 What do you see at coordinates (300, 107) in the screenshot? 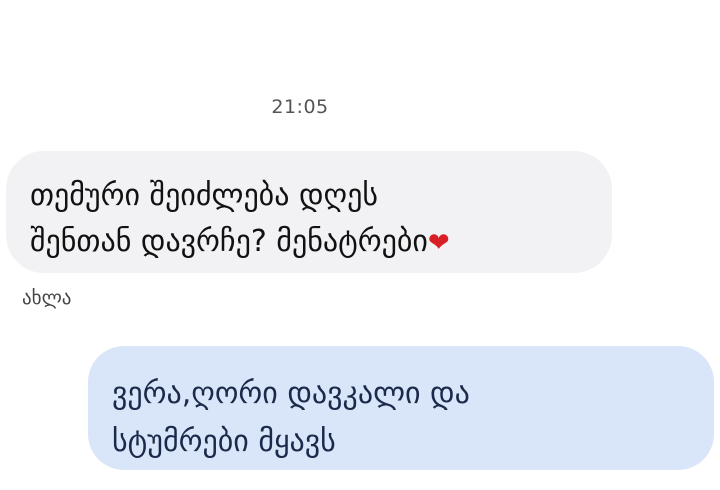
I see `message-timestamp: 21:05` at bounding box center [300, 107].